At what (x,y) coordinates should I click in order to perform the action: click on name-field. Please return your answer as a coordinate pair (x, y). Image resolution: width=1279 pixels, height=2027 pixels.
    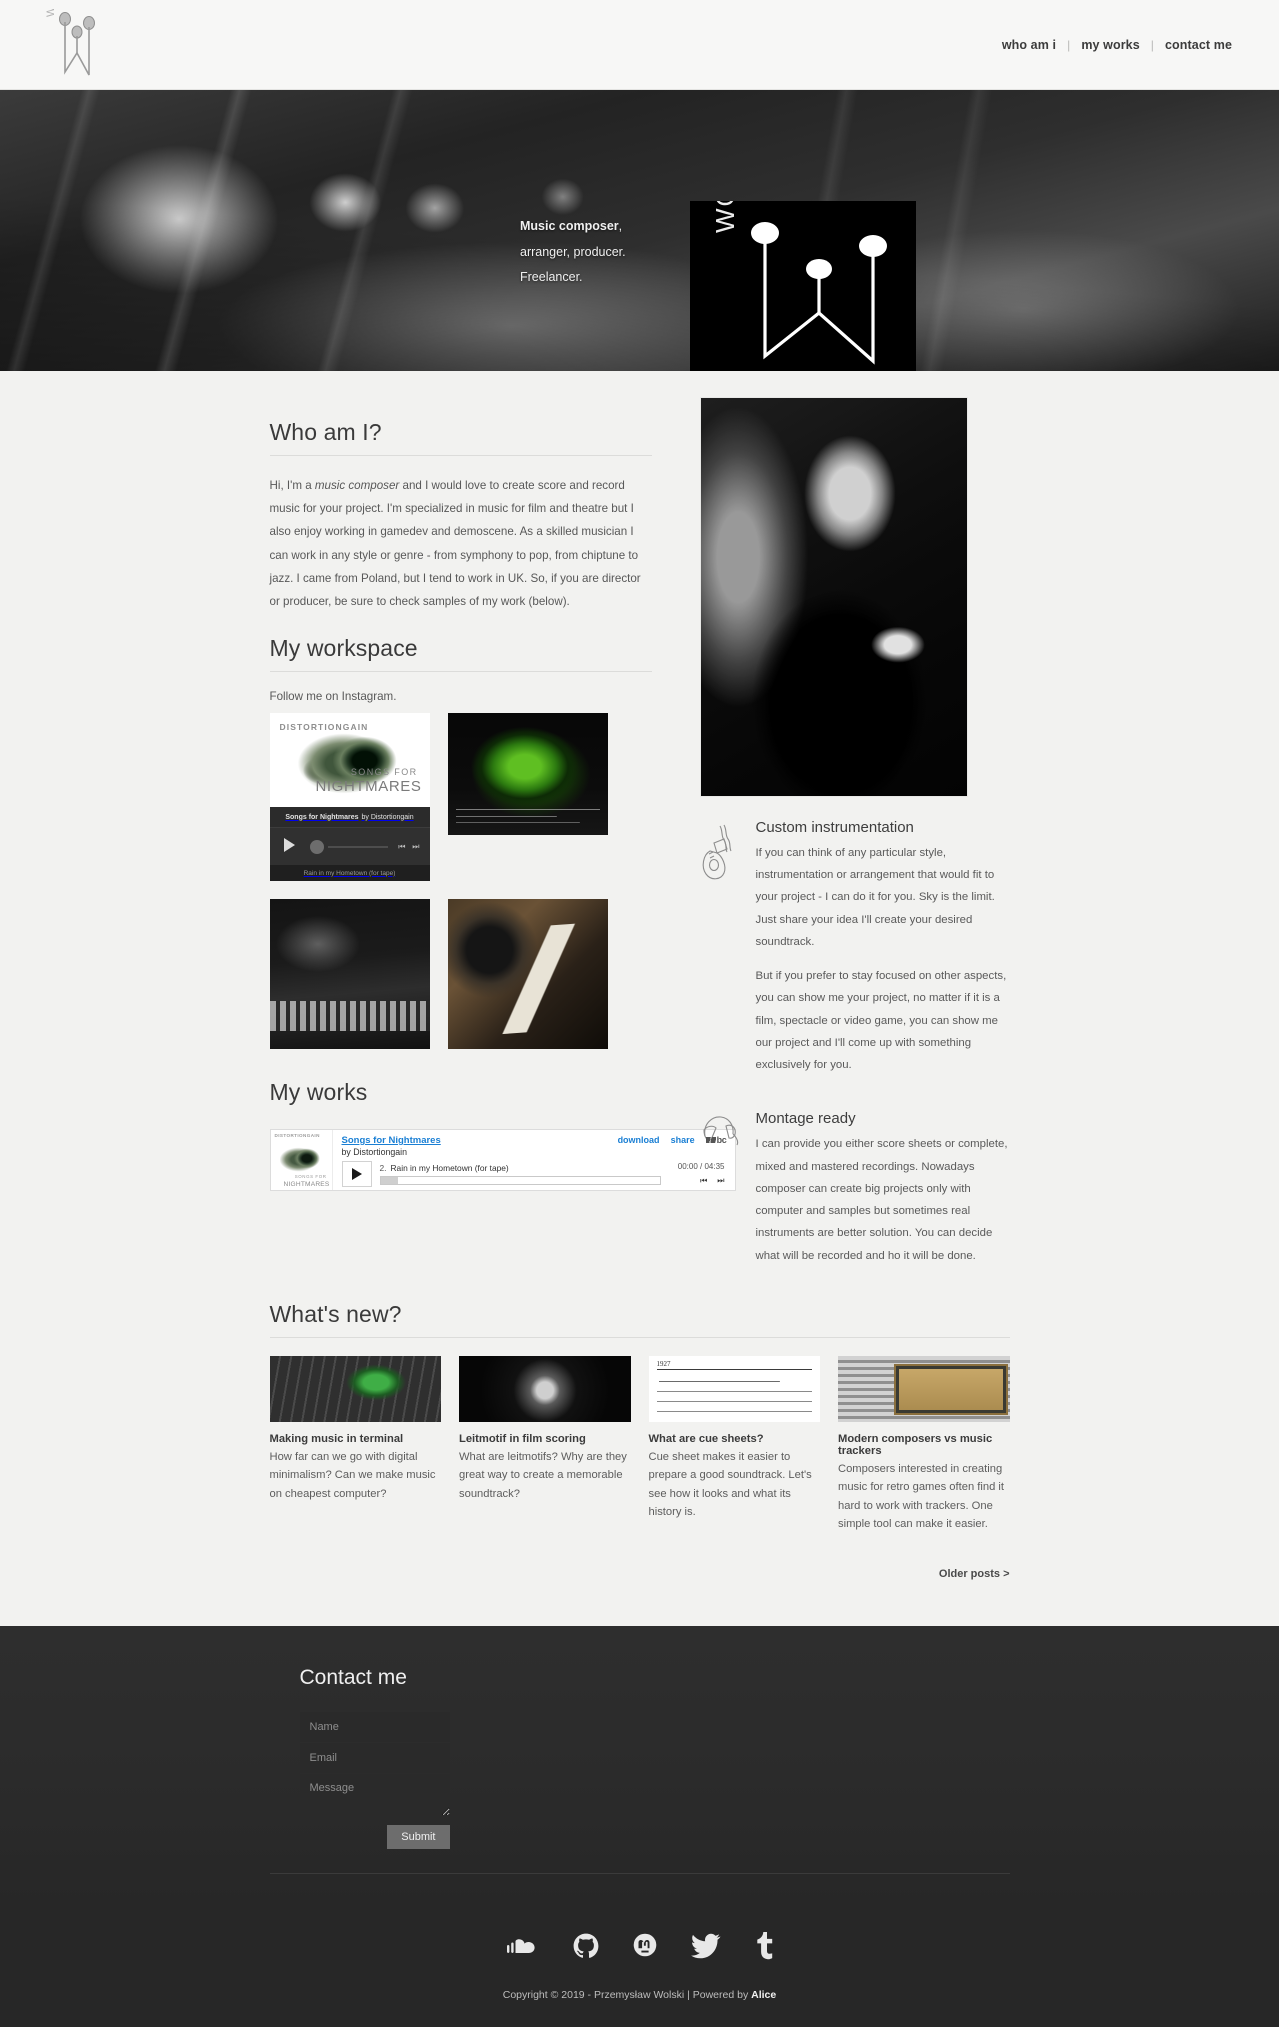
    Looking at the image, I should click on (374, 1726).